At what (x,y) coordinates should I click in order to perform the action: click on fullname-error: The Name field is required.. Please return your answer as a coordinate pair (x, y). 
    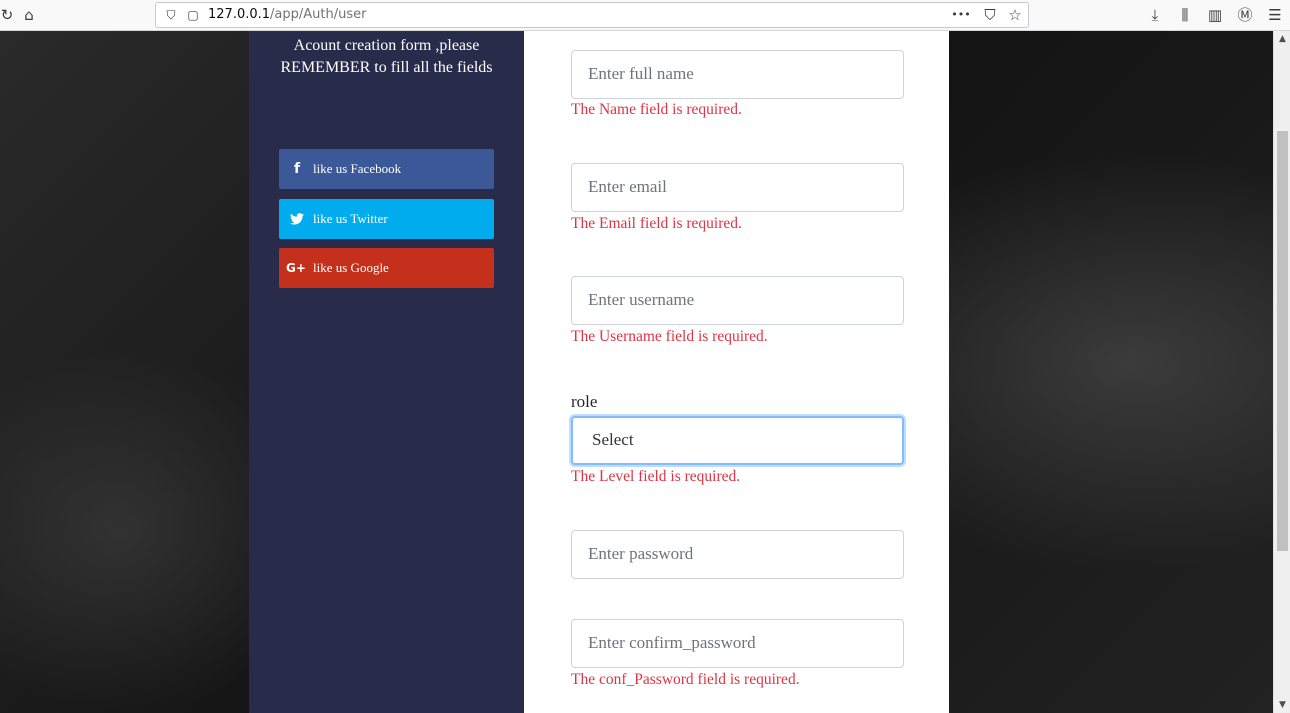
    Looking at the image, I should click on (656, 109).